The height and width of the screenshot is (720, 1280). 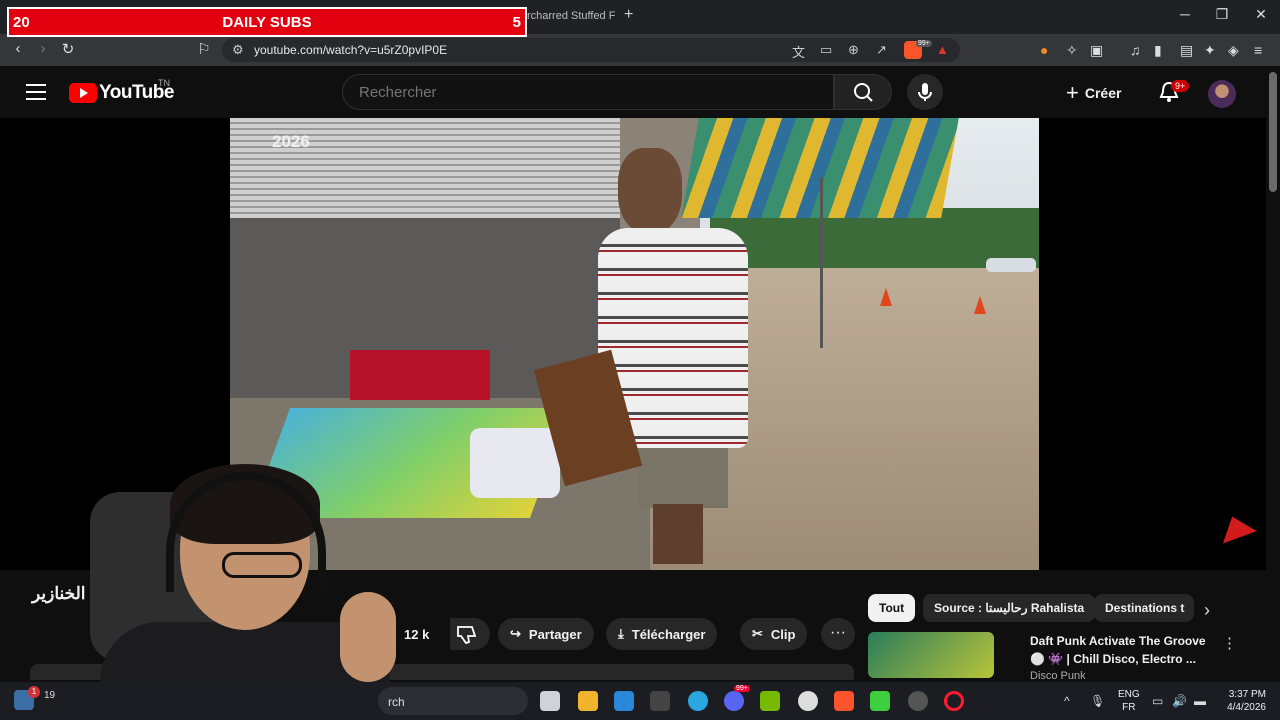 What do you see at coordinates (880, 701) in the screenshot?
I see `media-player-icon` at bounding box center [880, 701].